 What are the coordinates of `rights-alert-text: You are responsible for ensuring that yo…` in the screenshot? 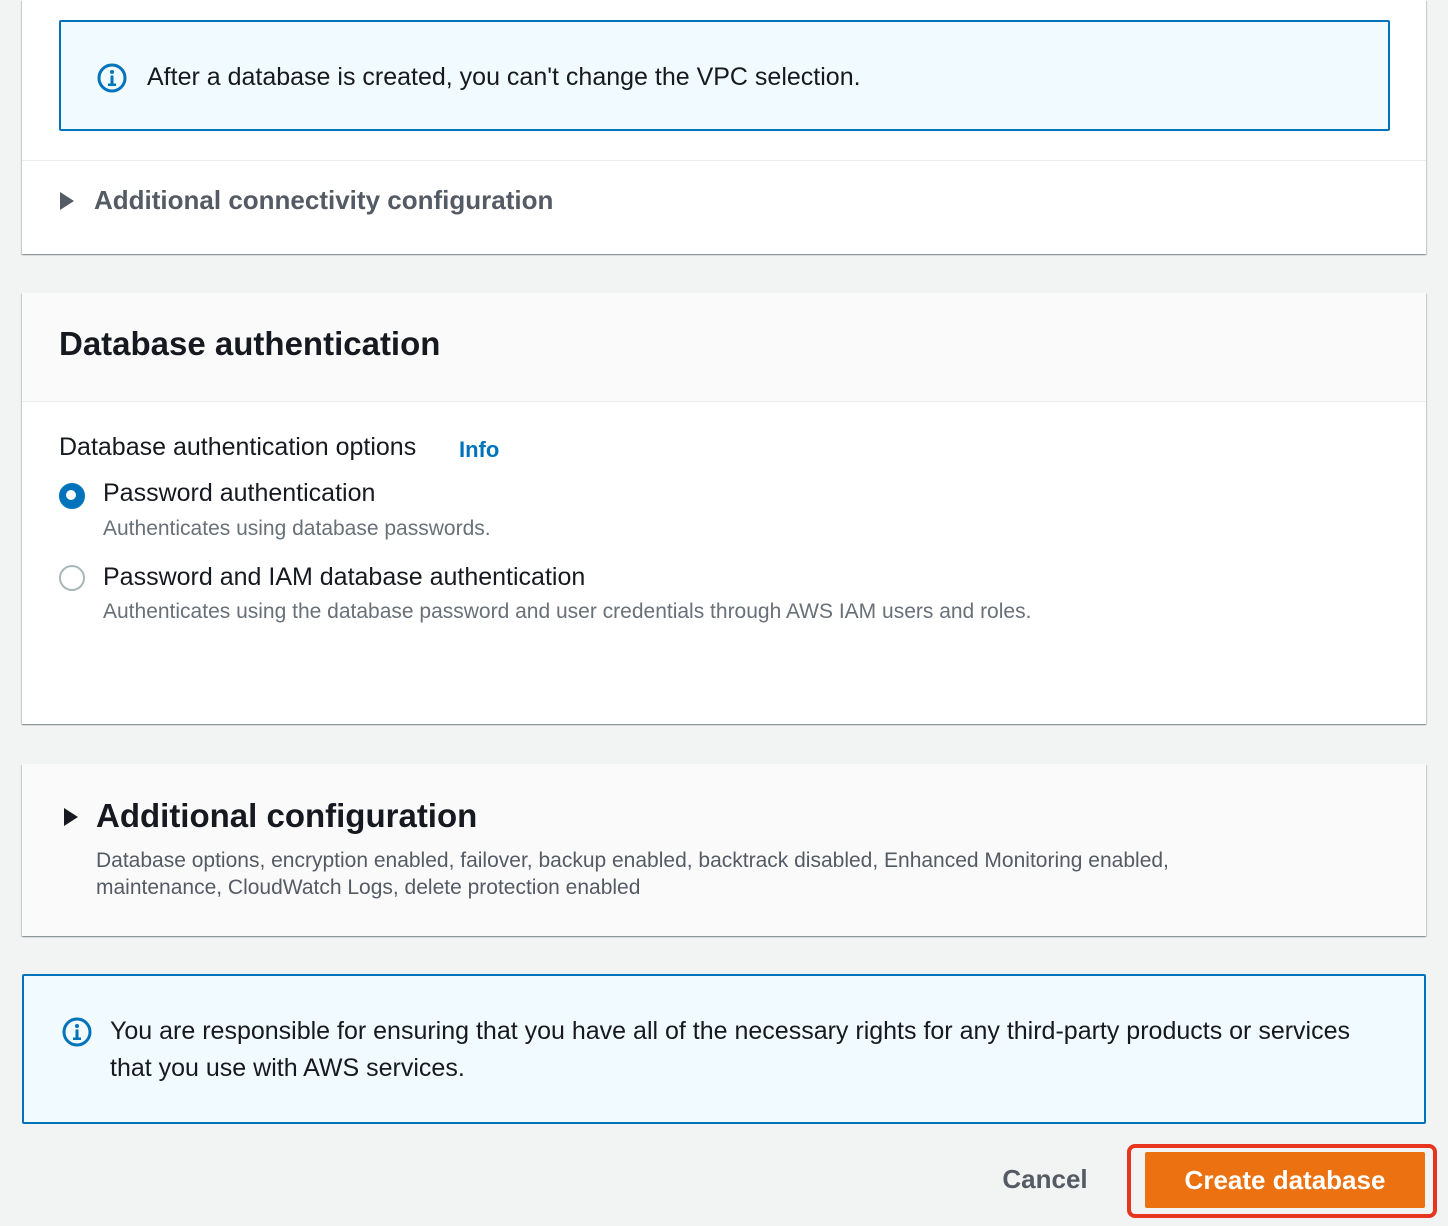 It's located at (730, 1049).